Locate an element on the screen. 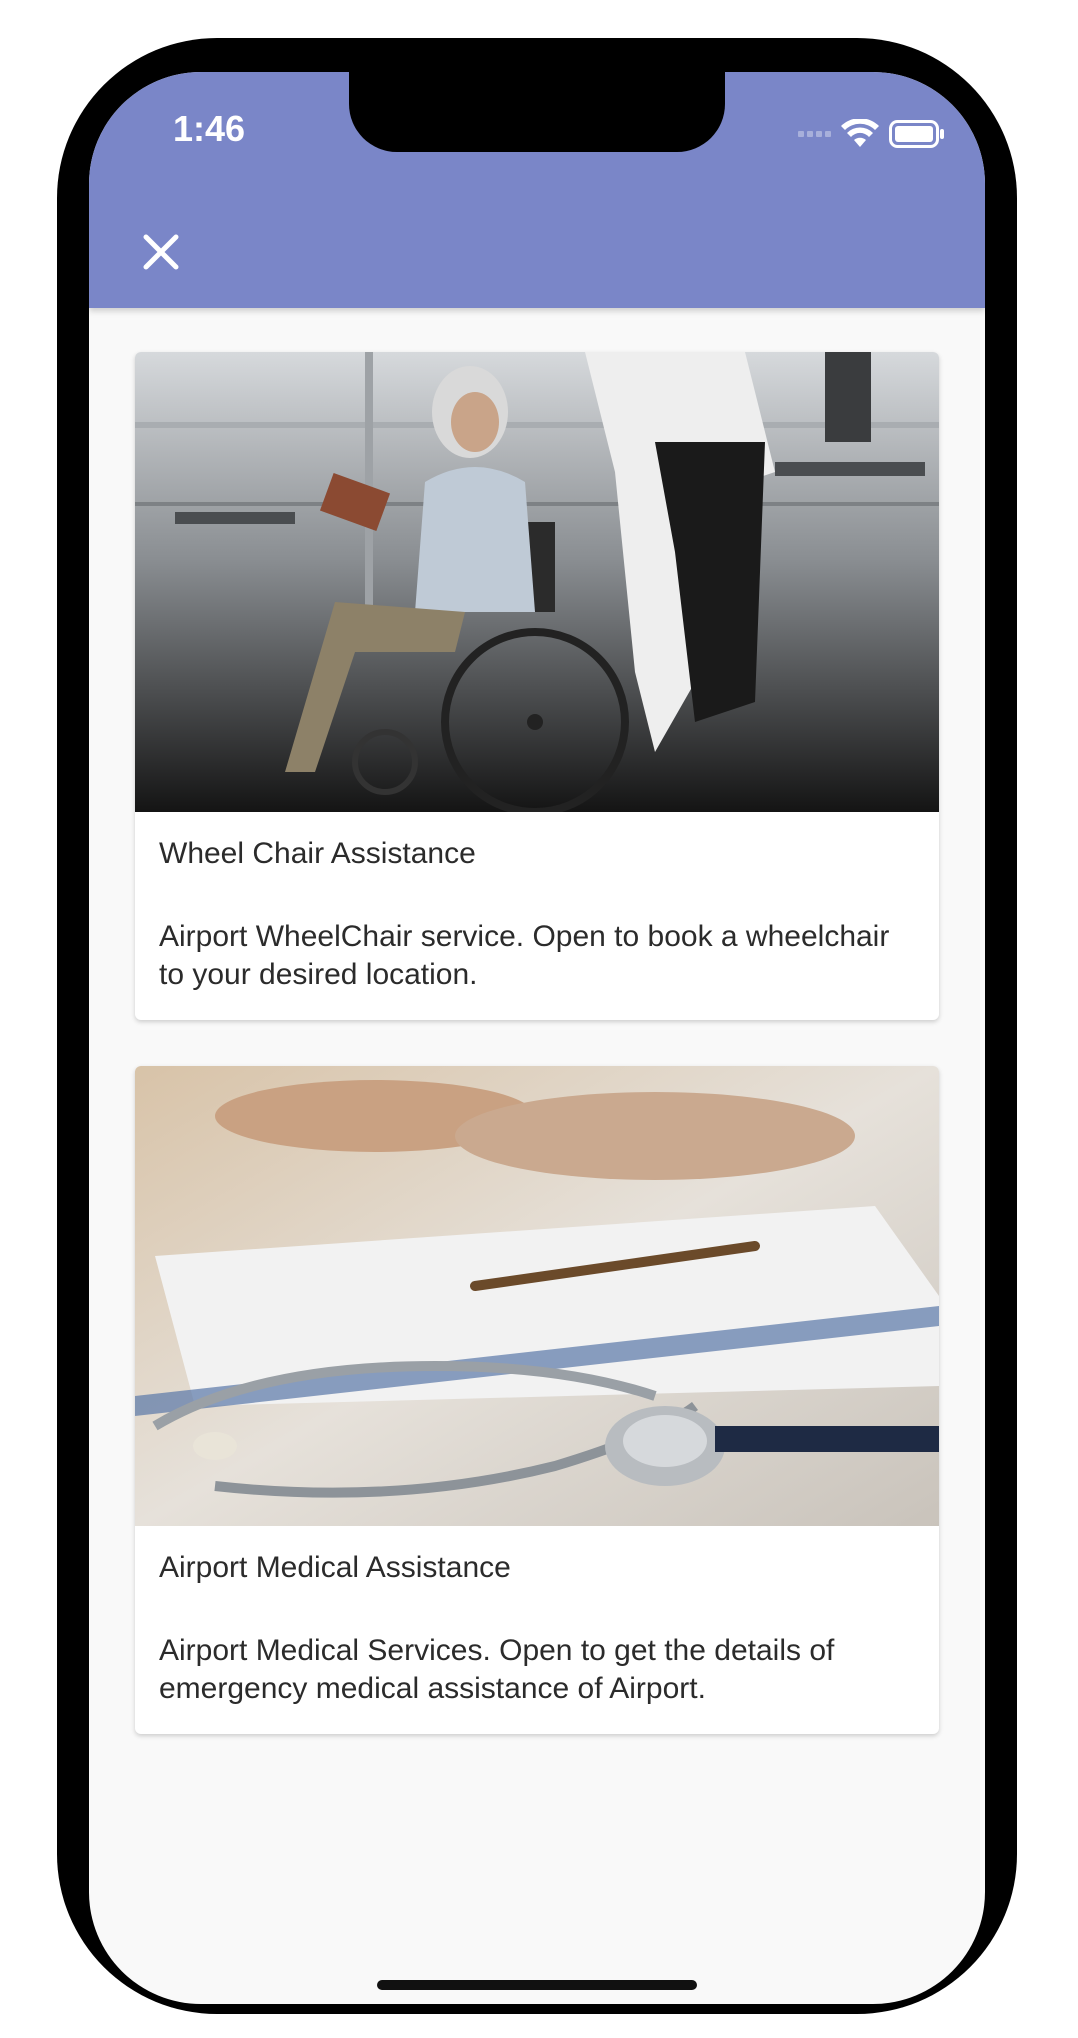  close-button is located at coordinates (161, 252).